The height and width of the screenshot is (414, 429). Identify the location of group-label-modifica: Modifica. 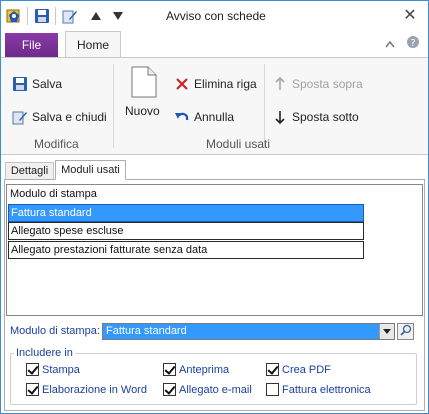
(56, 144).